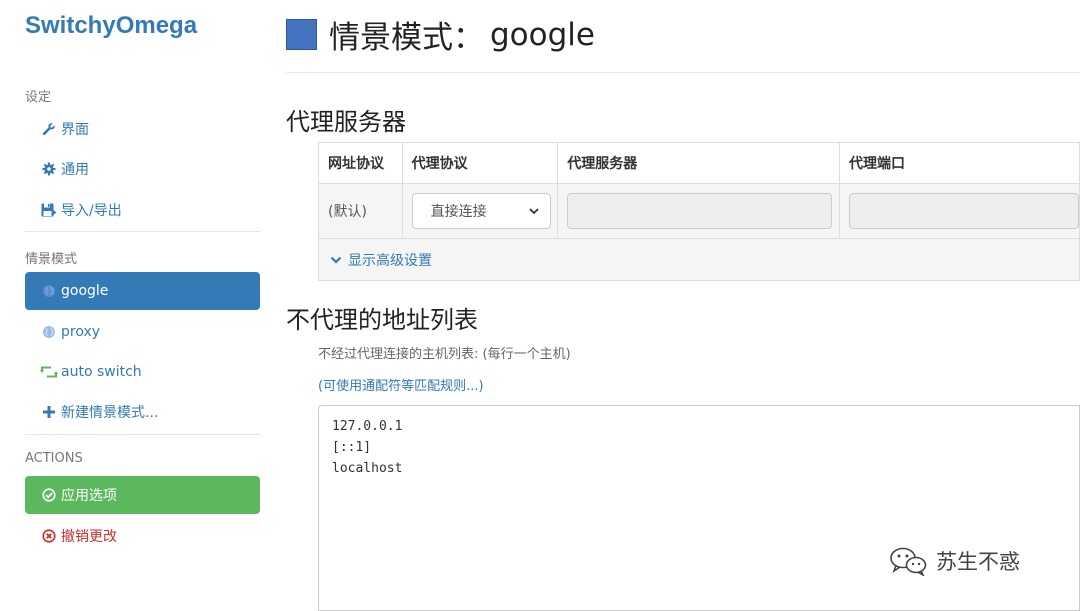 The image size is (1080, 611). I want to click on show-advanced-settings-label: 显示高级设置, so click(390, 260).